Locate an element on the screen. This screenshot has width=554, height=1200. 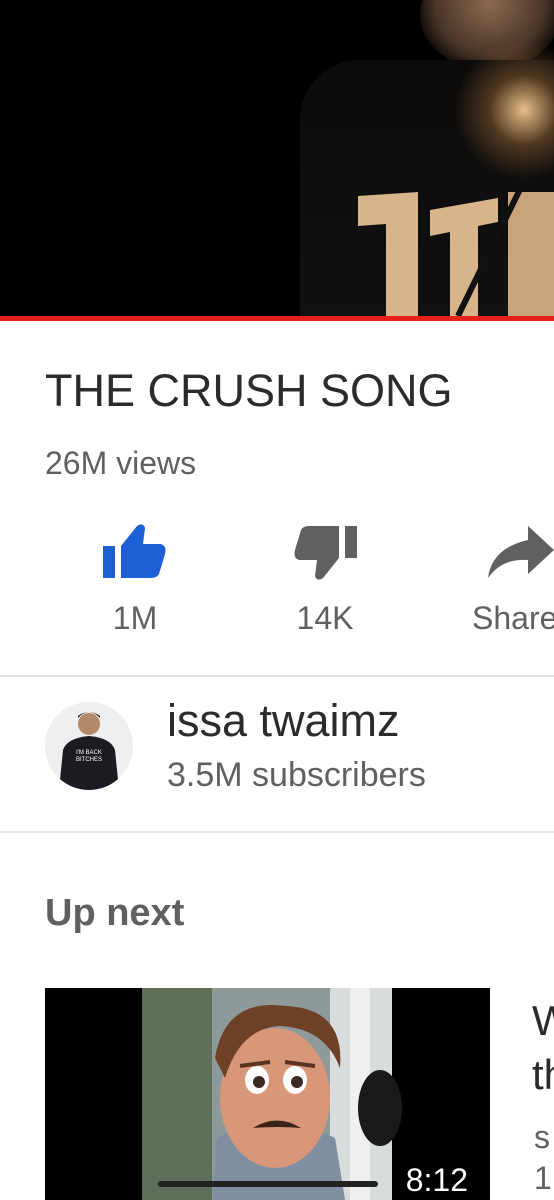
view-count: 26M views is located at coordinates (121, 463).